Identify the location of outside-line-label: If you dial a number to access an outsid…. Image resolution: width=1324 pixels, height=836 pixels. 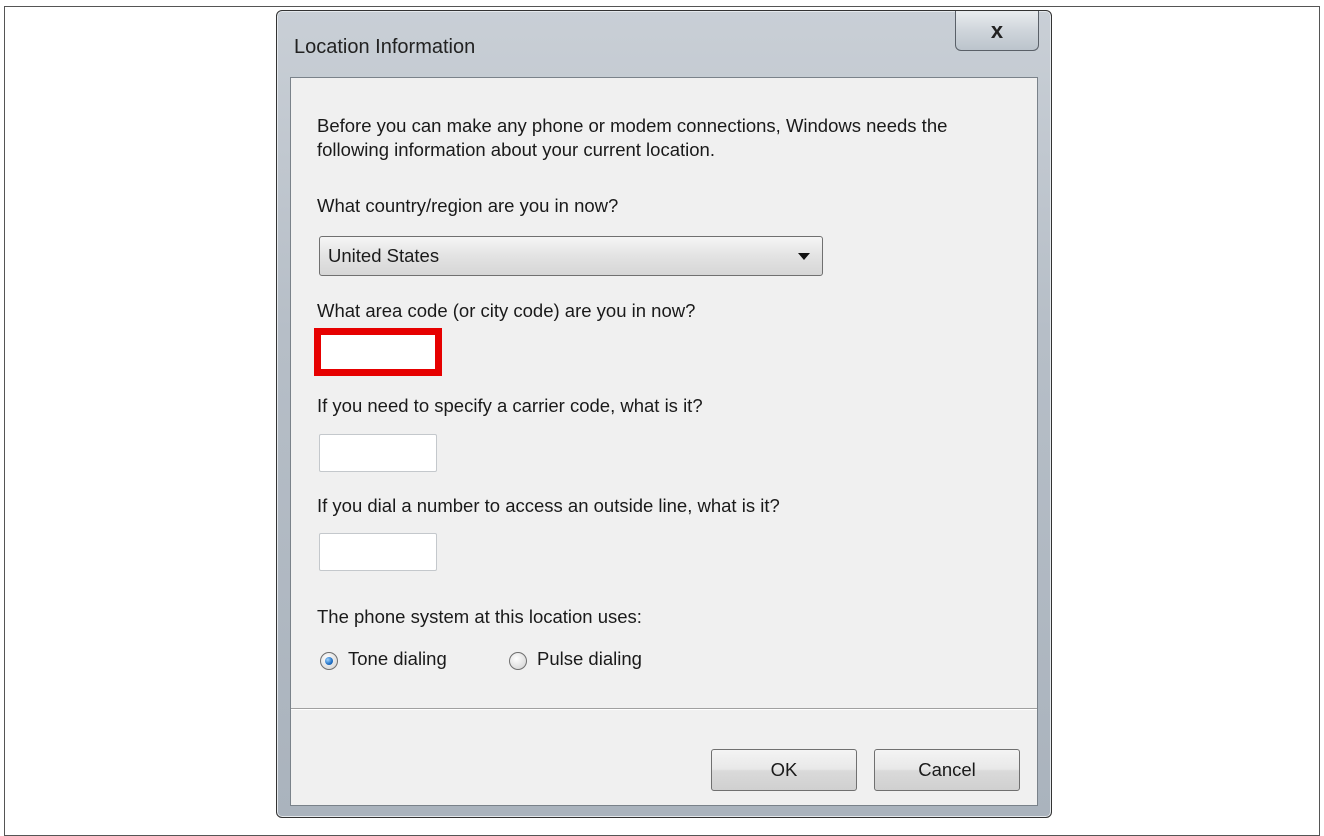
(548, 505).